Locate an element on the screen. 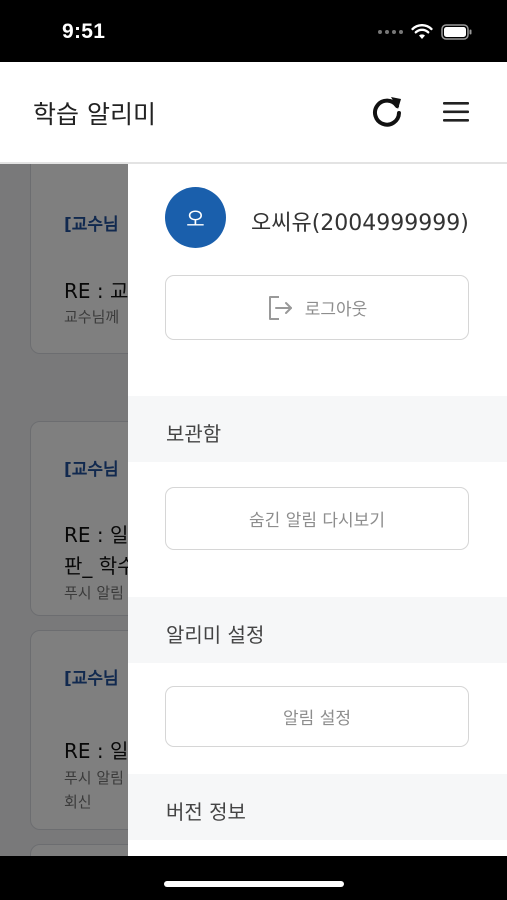 The height and width of the screenshot is (900, 507). home-indicator is located at coordinates (254, 884).